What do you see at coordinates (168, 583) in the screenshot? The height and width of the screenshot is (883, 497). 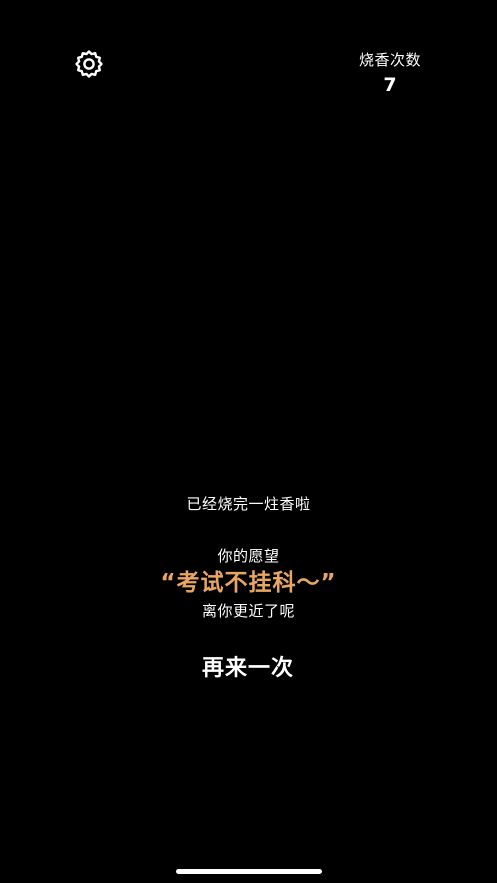 I see `wish-open-quote: “` at bounding box center [168, 583].